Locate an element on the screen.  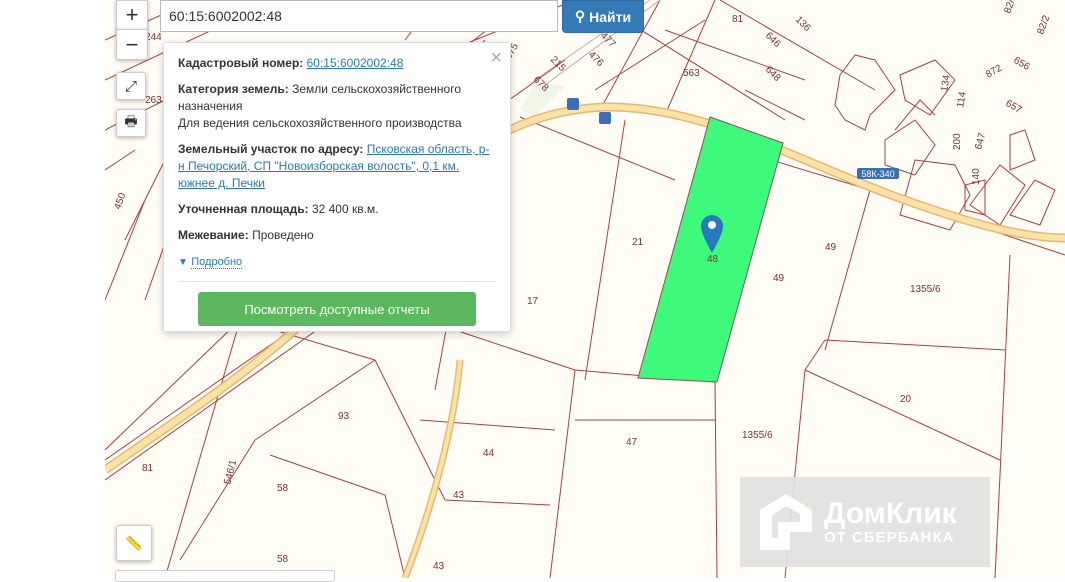
svg-text: 646 is located at coordinates (773, 40).